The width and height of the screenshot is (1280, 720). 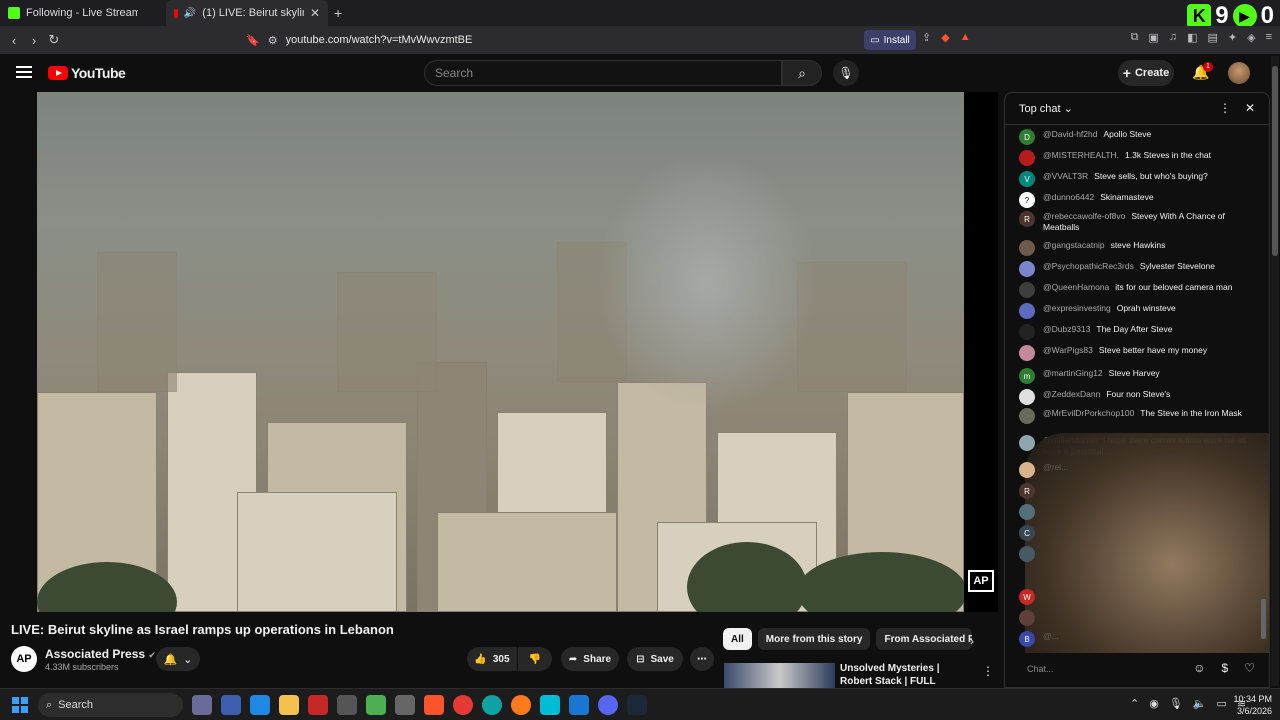 I want to click on file-explorer-icon, so click(x=289, y=705).